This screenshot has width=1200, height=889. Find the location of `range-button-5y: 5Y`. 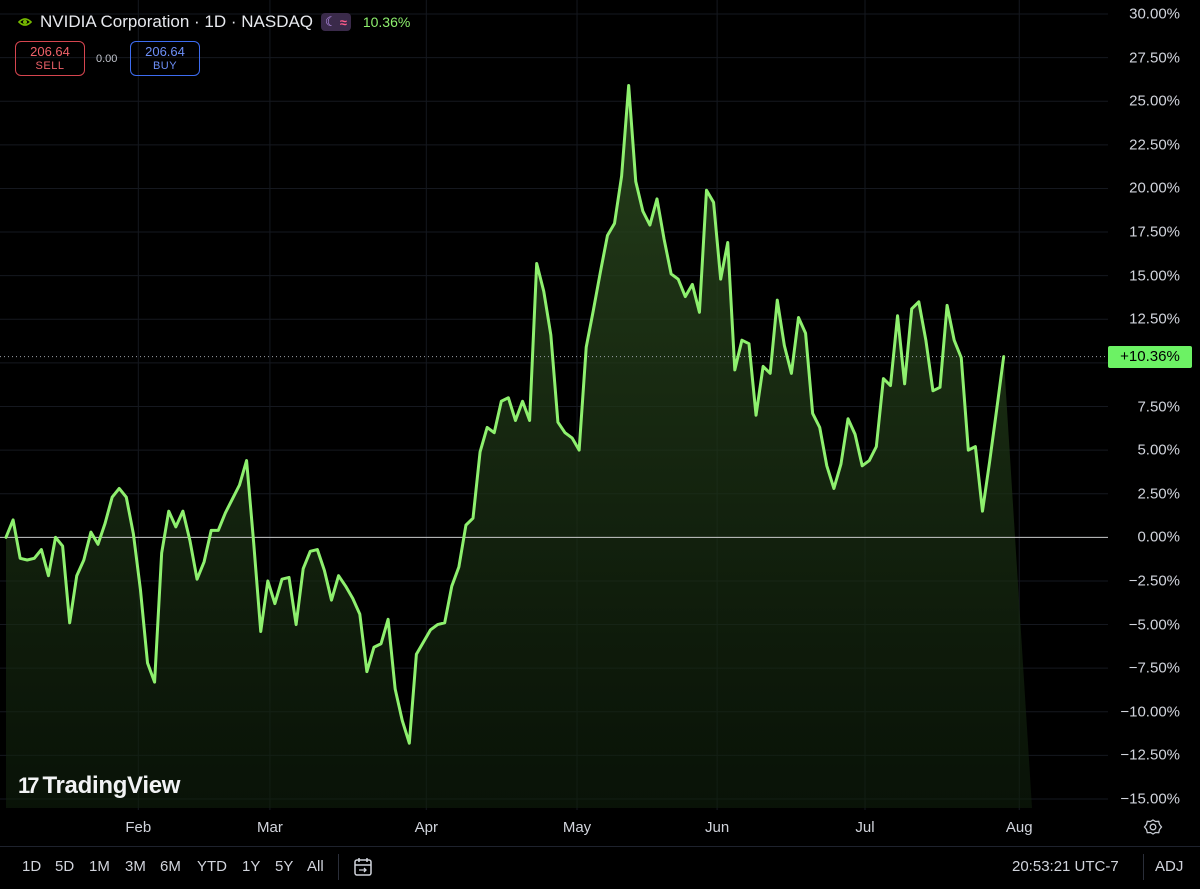

range-button-5y: 5Y is located at coordinates (284, 866).